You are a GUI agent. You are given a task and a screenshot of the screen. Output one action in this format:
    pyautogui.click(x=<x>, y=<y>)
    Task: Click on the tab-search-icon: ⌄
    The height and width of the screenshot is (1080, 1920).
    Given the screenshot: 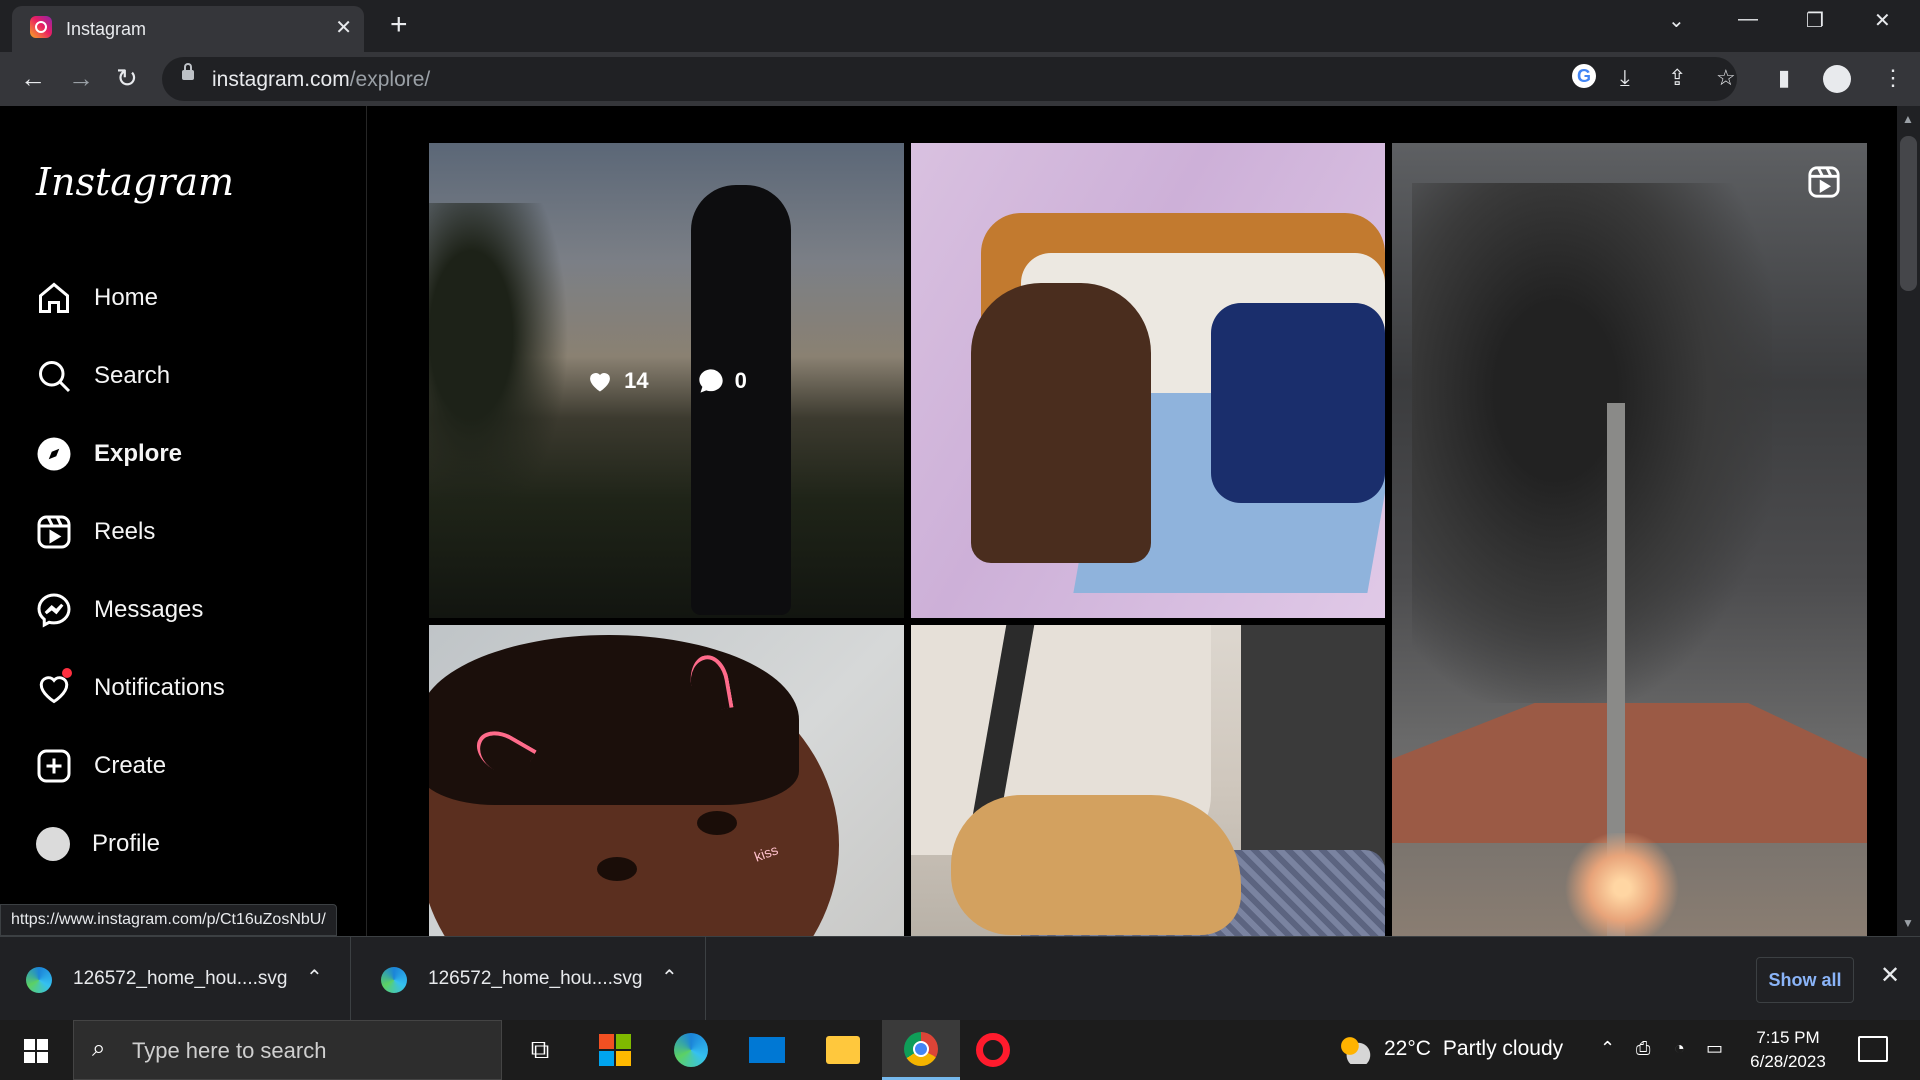 What is the action you would take?
    pyautogui.click(x=1676, y=20)
    